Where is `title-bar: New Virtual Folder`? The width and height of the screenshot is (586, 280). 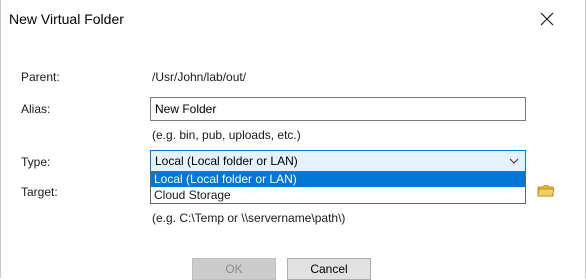 title-bar: New Virtual Folder is located at coordinates (293, 19).